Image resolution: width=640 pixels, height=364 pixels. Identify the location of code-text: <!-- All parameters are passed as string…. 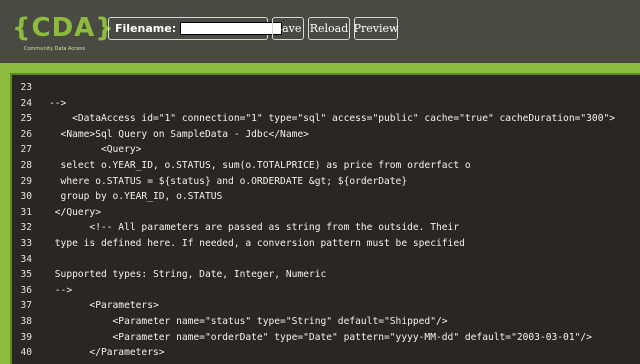
(254, 228).